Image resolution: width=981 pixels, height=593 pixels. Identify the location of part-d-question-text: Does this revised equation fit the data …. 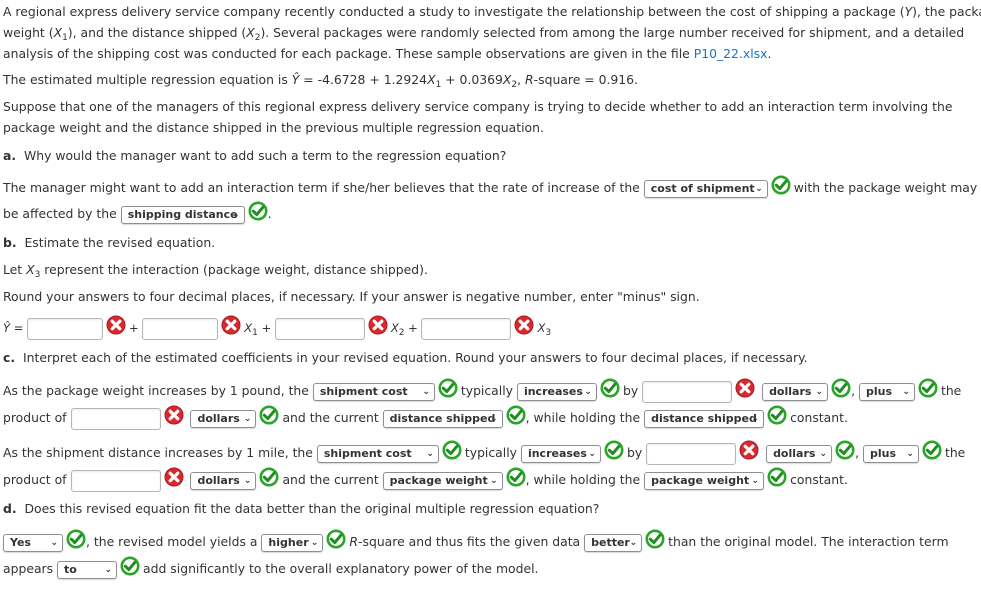
(312, 508).